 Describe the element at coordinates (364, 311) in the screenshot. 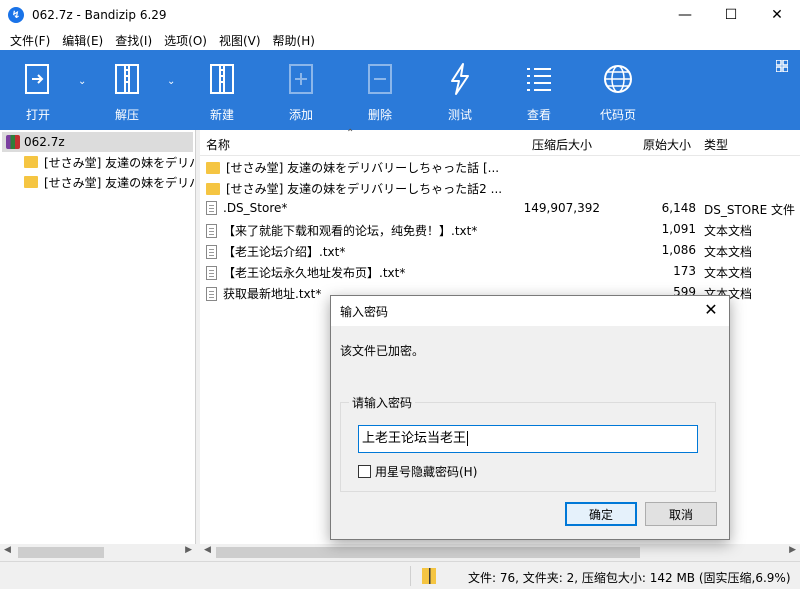

I see `dialog-title: 输入密码` at that location.